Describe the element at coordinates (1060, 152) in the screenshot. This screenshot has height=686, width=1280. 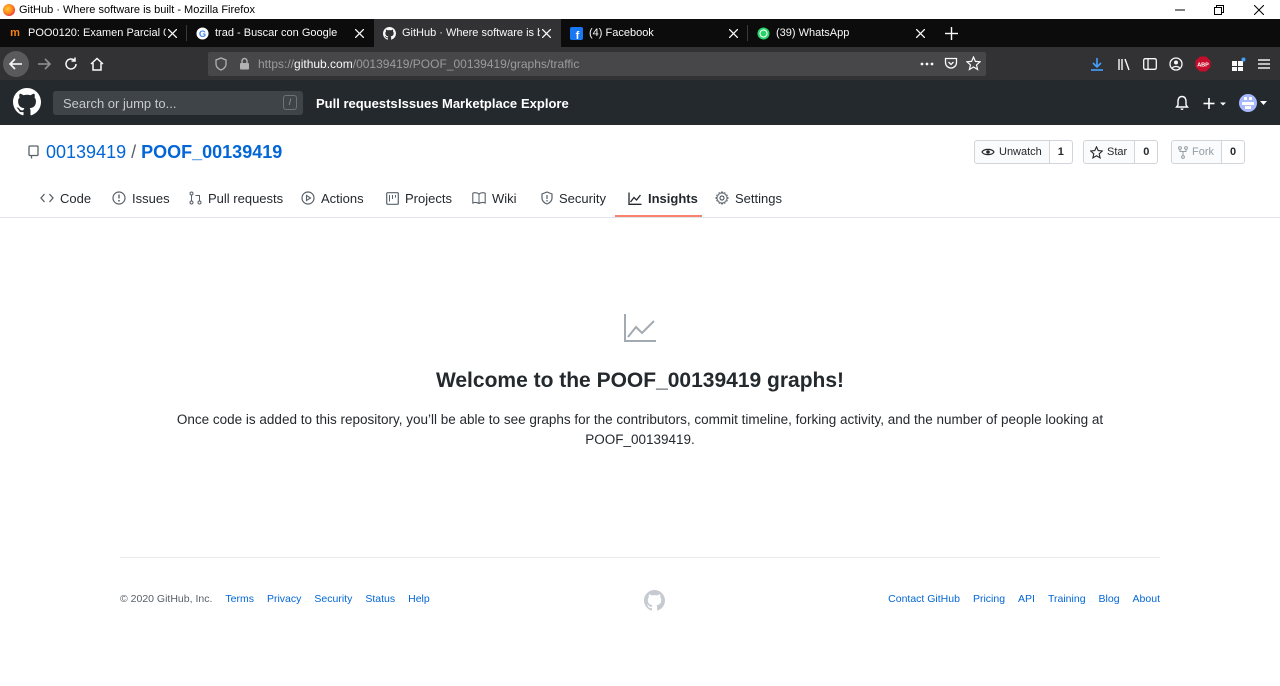
I see `watchers-count: 1` at that location.